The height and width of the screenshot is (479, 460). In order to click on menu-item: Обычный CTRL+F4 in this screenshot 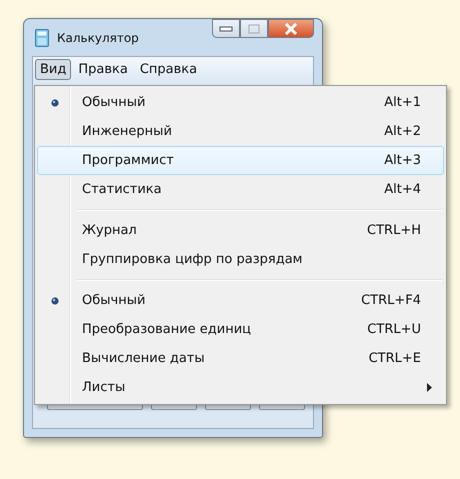, I will do `click(240, 300)`.